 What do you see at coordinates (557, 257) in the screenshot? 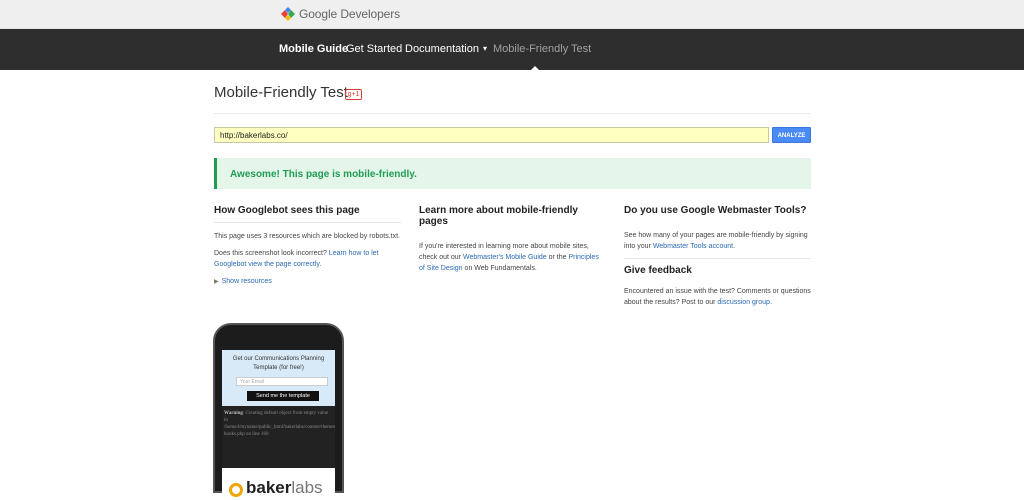
I see `learn-more-text-2: or the` at bounding box center [557, 257].